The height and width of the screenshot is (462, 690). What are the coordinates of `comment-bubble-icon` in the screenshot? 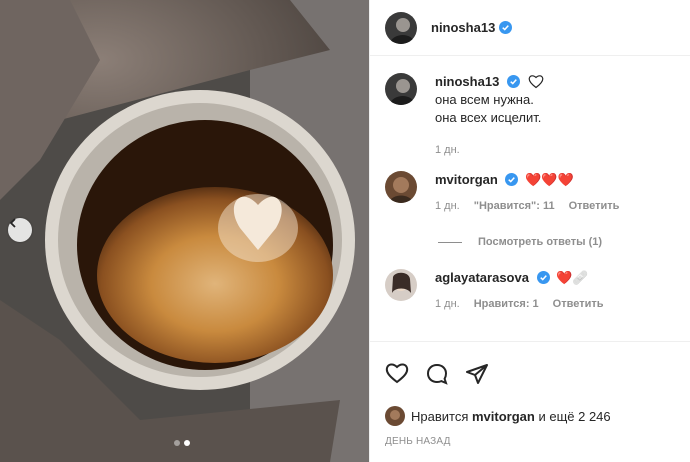 It's located at (437, 374).